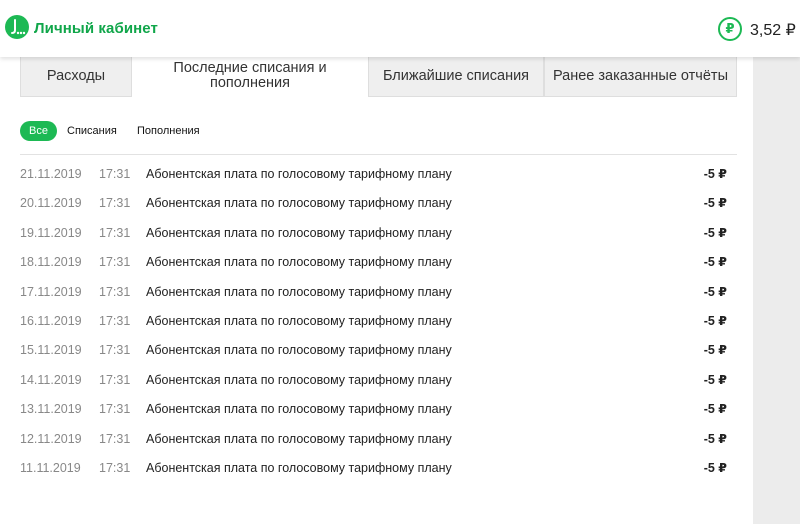 This screenshot has height=524, width=800. I want to click on transaction-date: 13.11.2019, so click(51, 409).